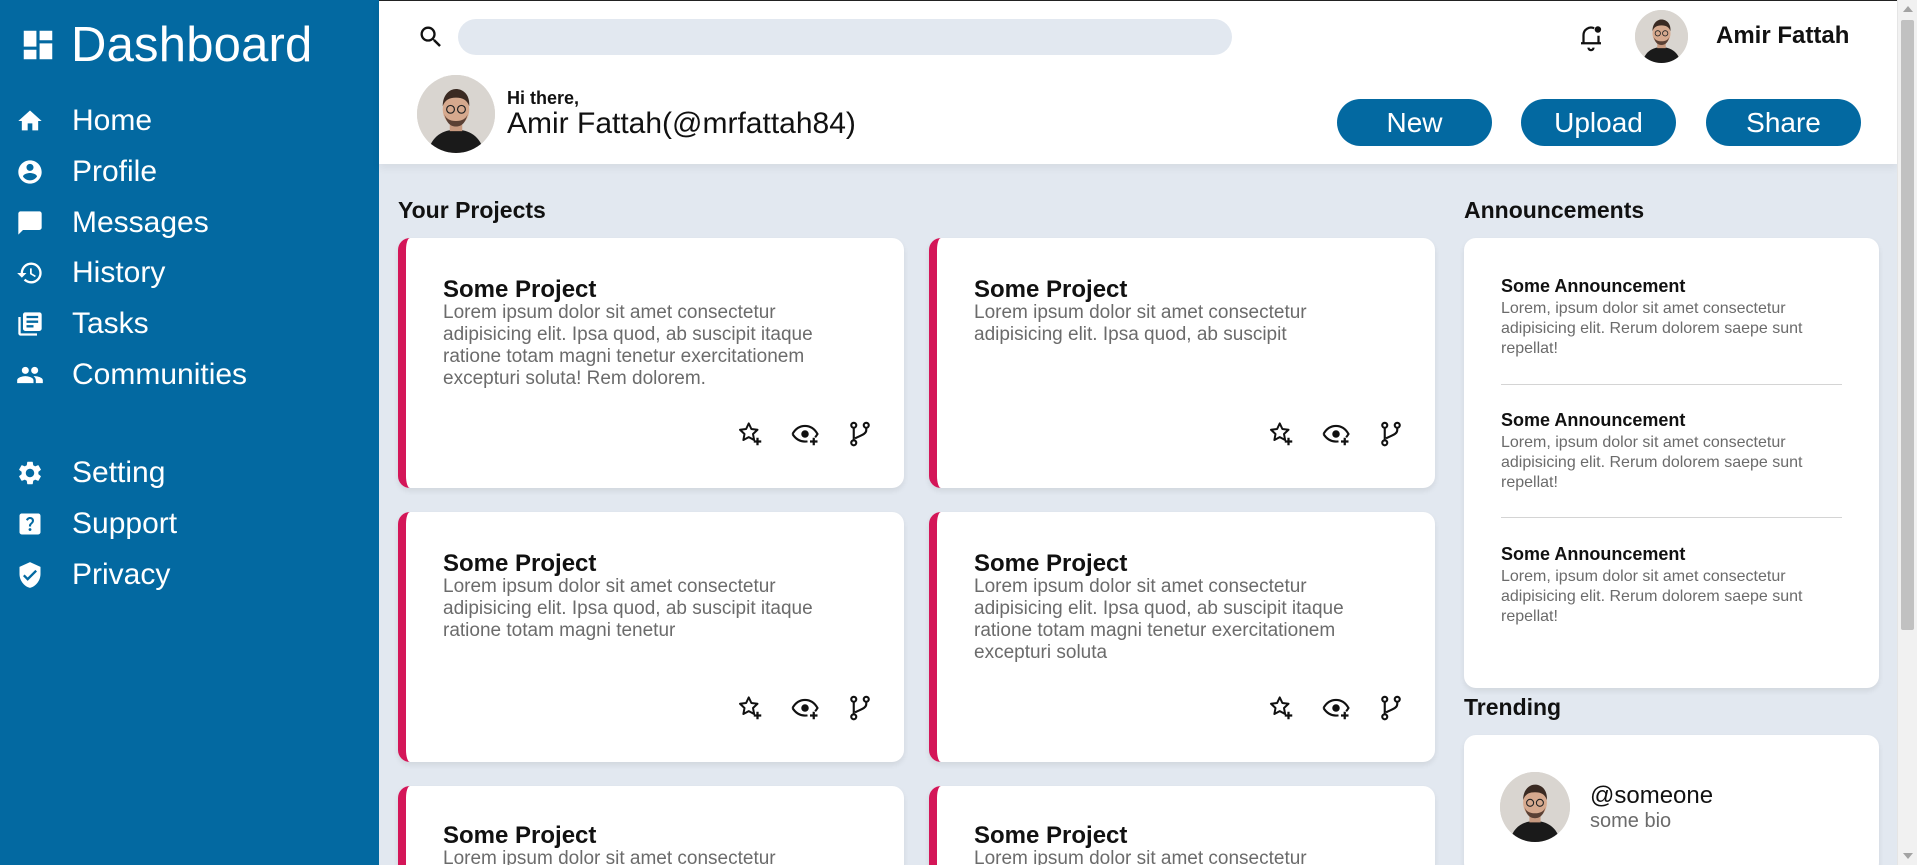 This screenshot has width=1917, height=865. I want to click on sidebar-item-home: Home, so click(83, 121).